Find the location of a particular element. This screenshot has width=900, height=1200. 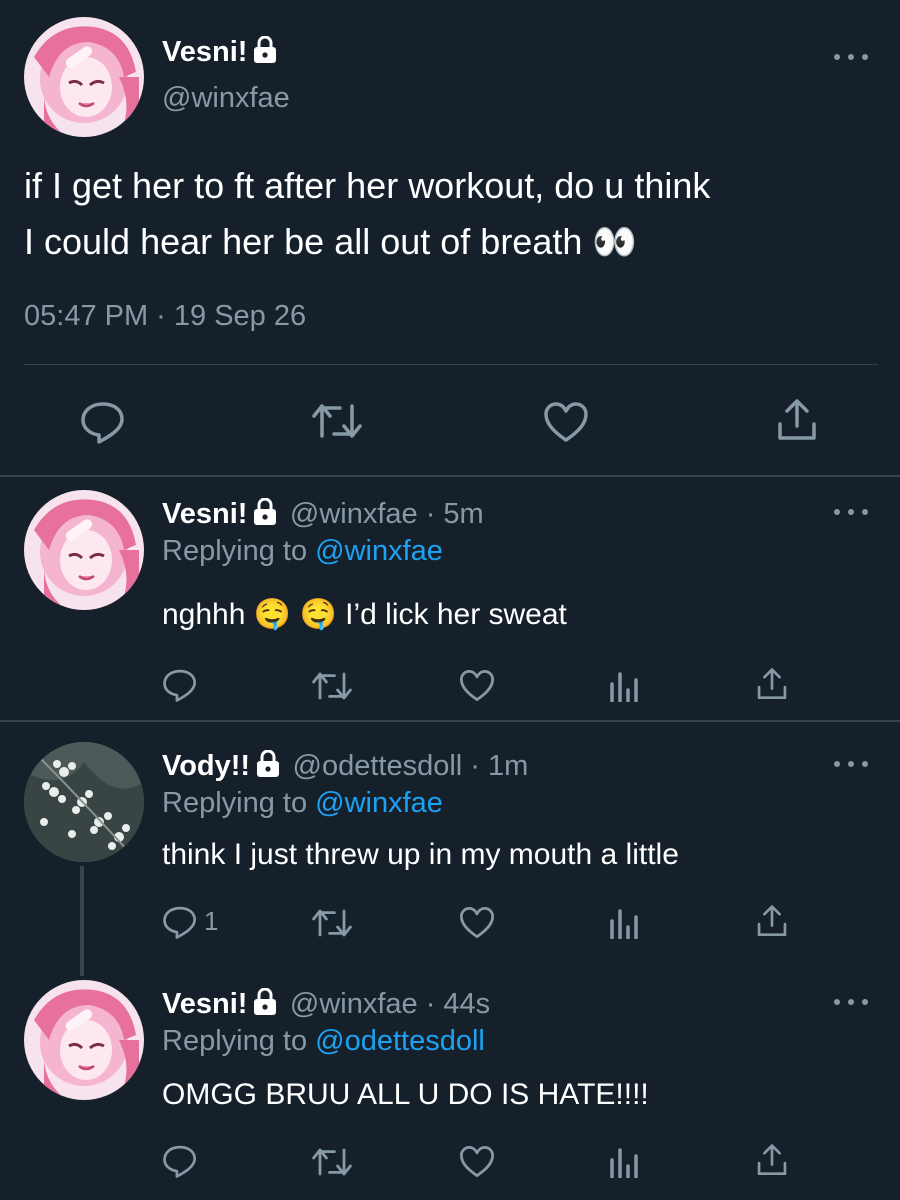

lock-icon is located at coordinates (265, 57).